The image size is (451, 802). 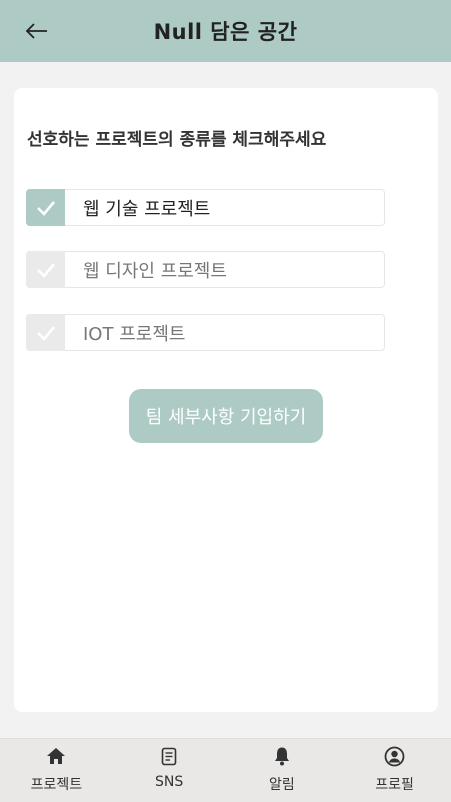 I want to click on submit-team-details-button: 팀 세부사항 기입하기, so click(x=226, y=416).